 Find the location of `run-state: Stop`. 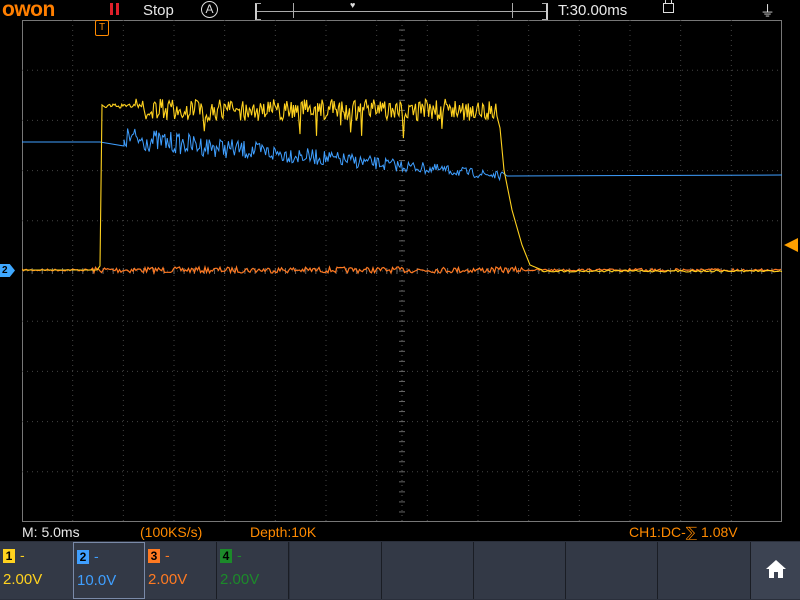

run-state: Stop is located at coordinates (158, 10).